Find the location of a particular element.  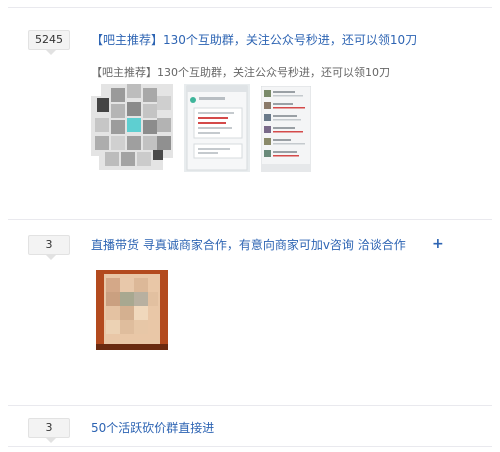

thread-image-photo is located at coordinates (132, 310).